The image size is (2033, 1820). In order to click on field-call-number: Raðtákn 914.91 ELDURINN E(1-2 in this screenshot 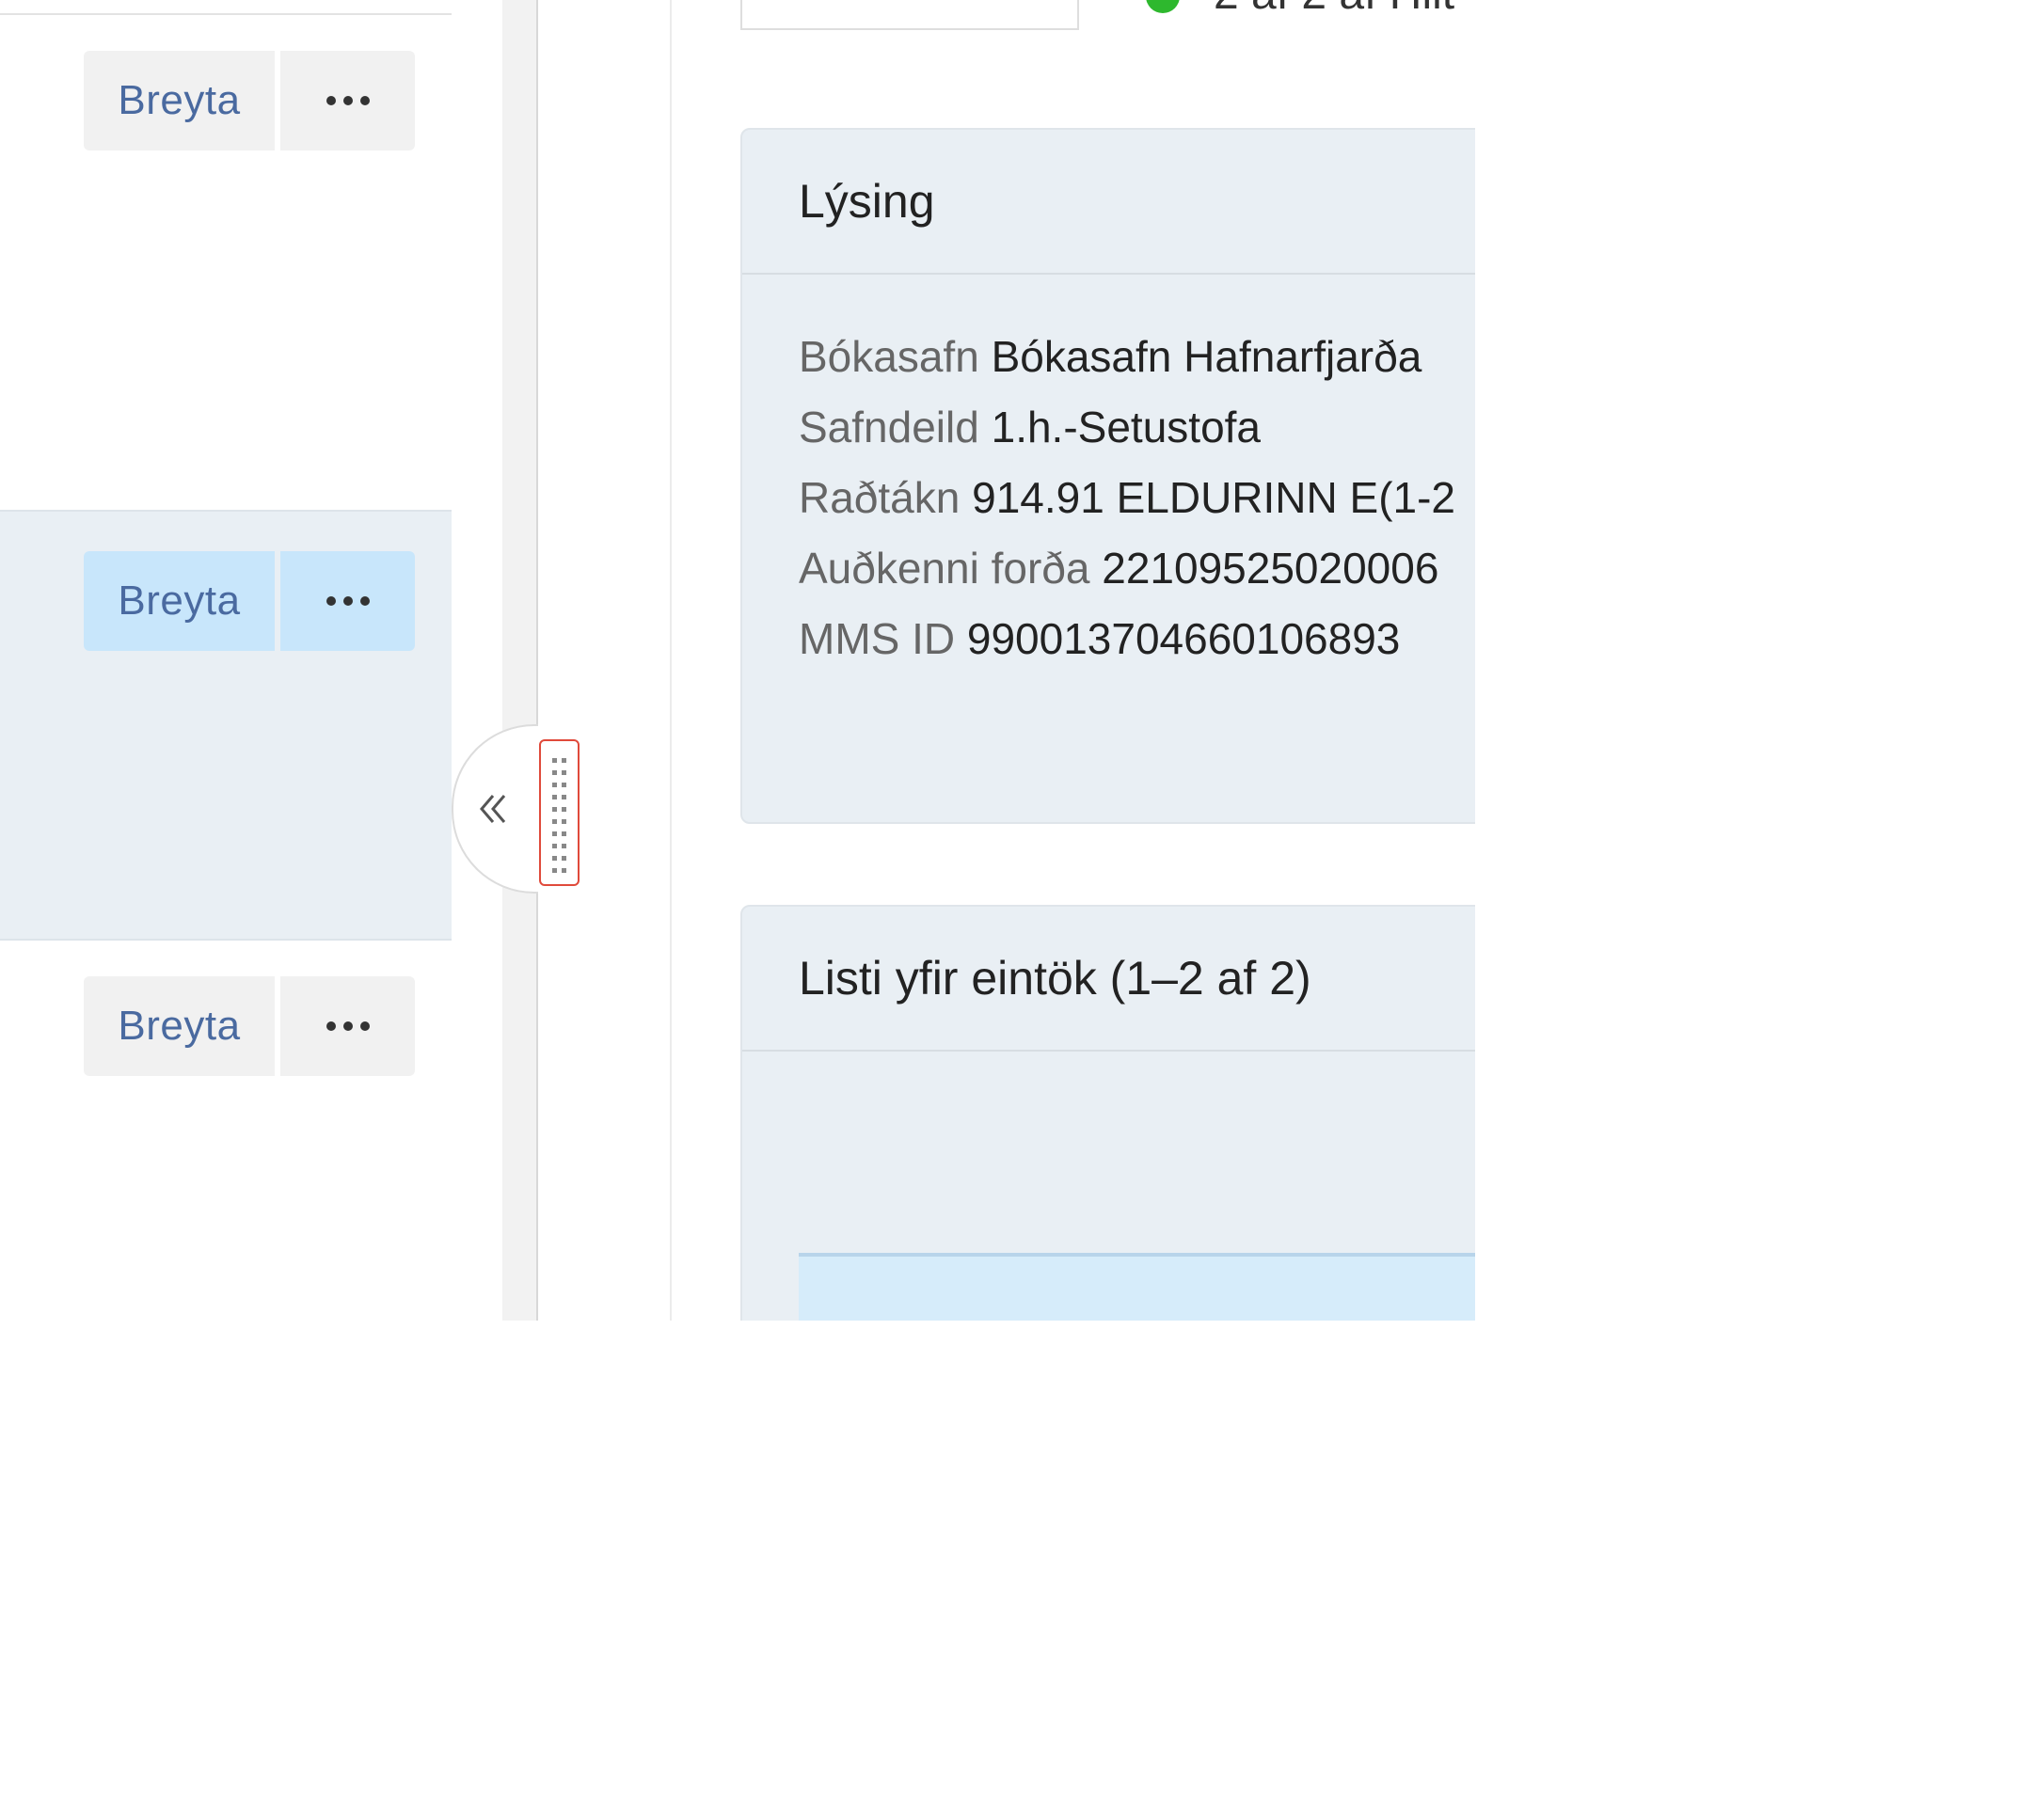, I will do `click(1127, 497)`.